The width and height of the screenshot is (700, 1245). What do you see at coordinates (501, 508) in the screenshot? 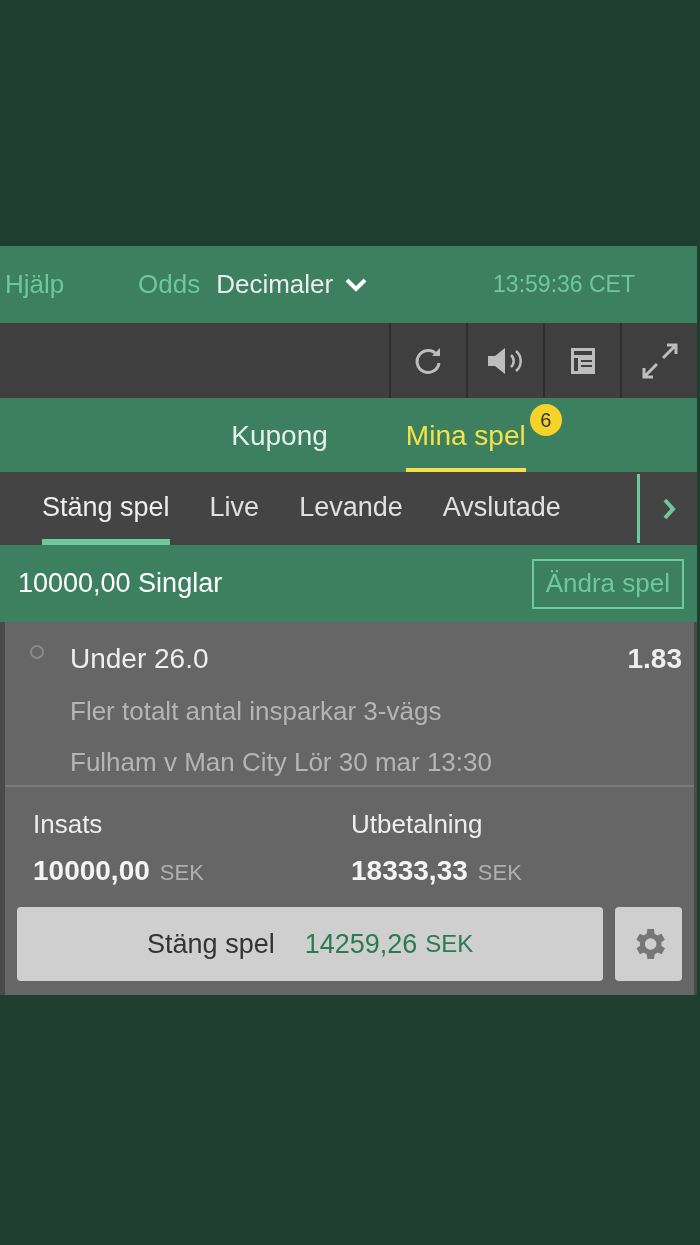
I see `subtab: Avslutade` at bounding box center [501, 508].